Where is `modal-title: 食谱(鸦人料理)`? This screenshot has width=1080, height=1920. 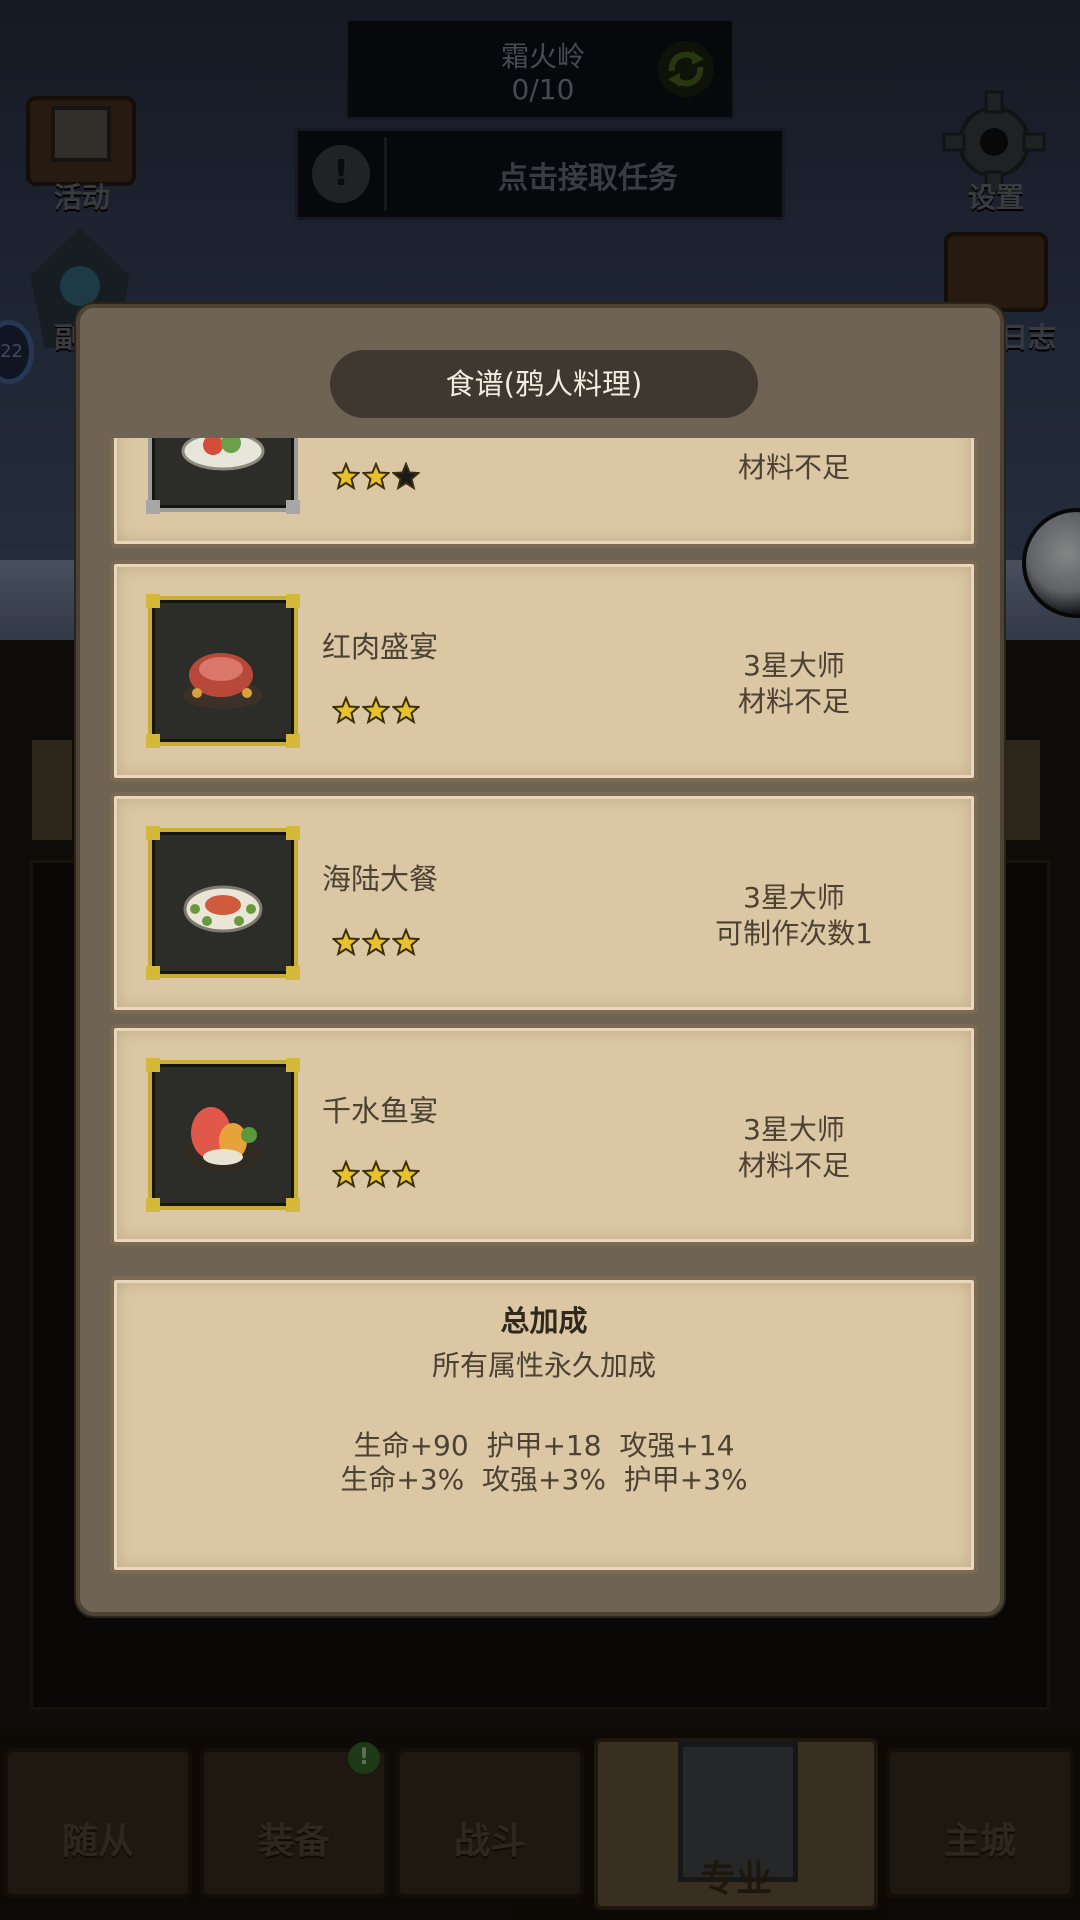 modal-title: 食谱(鸦人料理) is located at coordinates (544, 384).